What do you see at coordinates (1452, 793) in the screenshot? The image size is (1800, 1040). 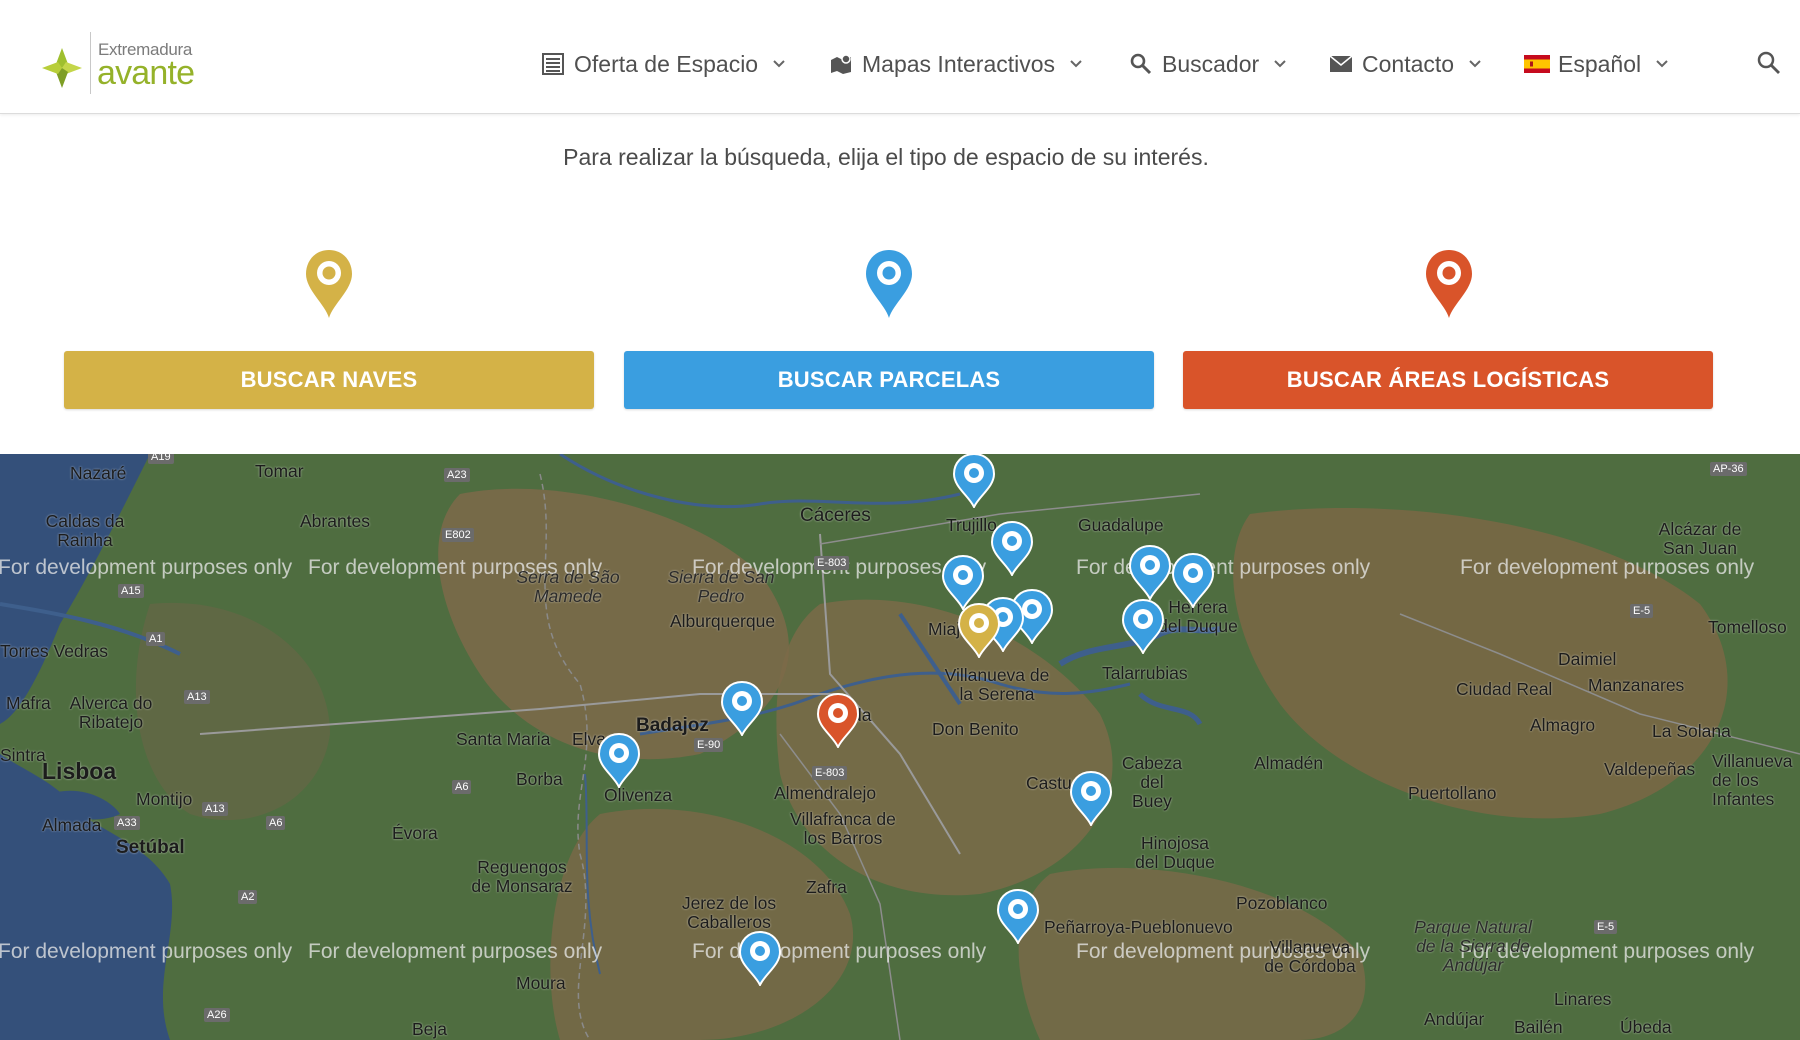 I see `map-label: Puertollano` at bounding box center [1452, 793].